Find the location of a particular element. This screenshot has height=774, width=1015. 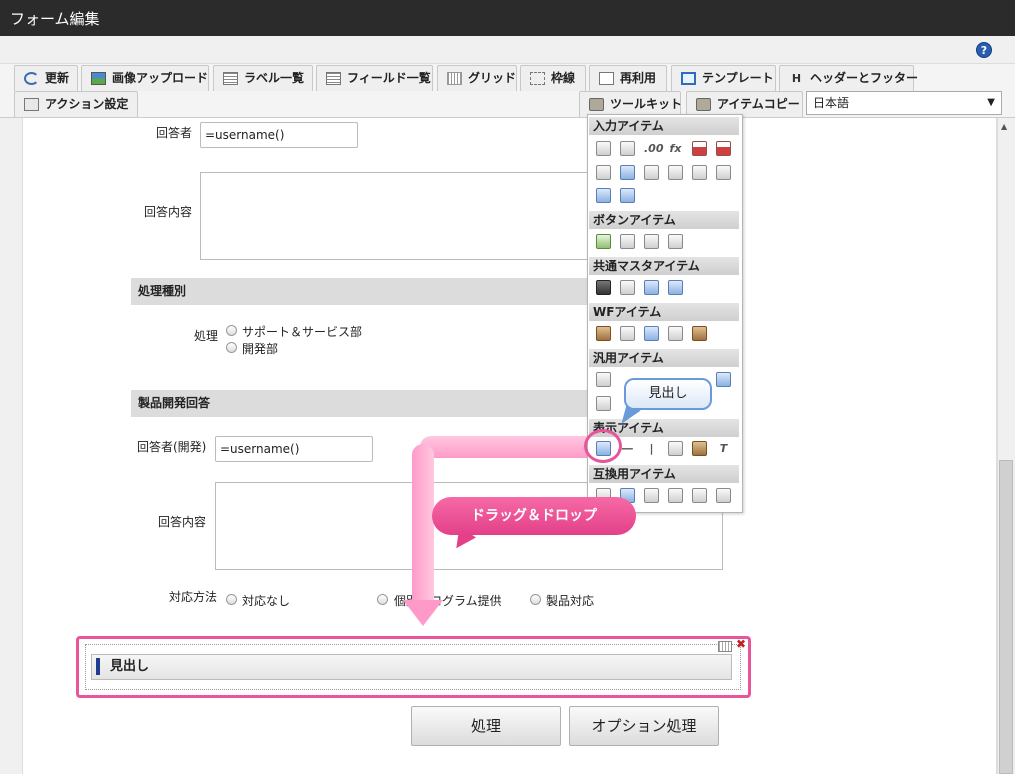

process-button: 処理 is located at coordinates (486, 726).